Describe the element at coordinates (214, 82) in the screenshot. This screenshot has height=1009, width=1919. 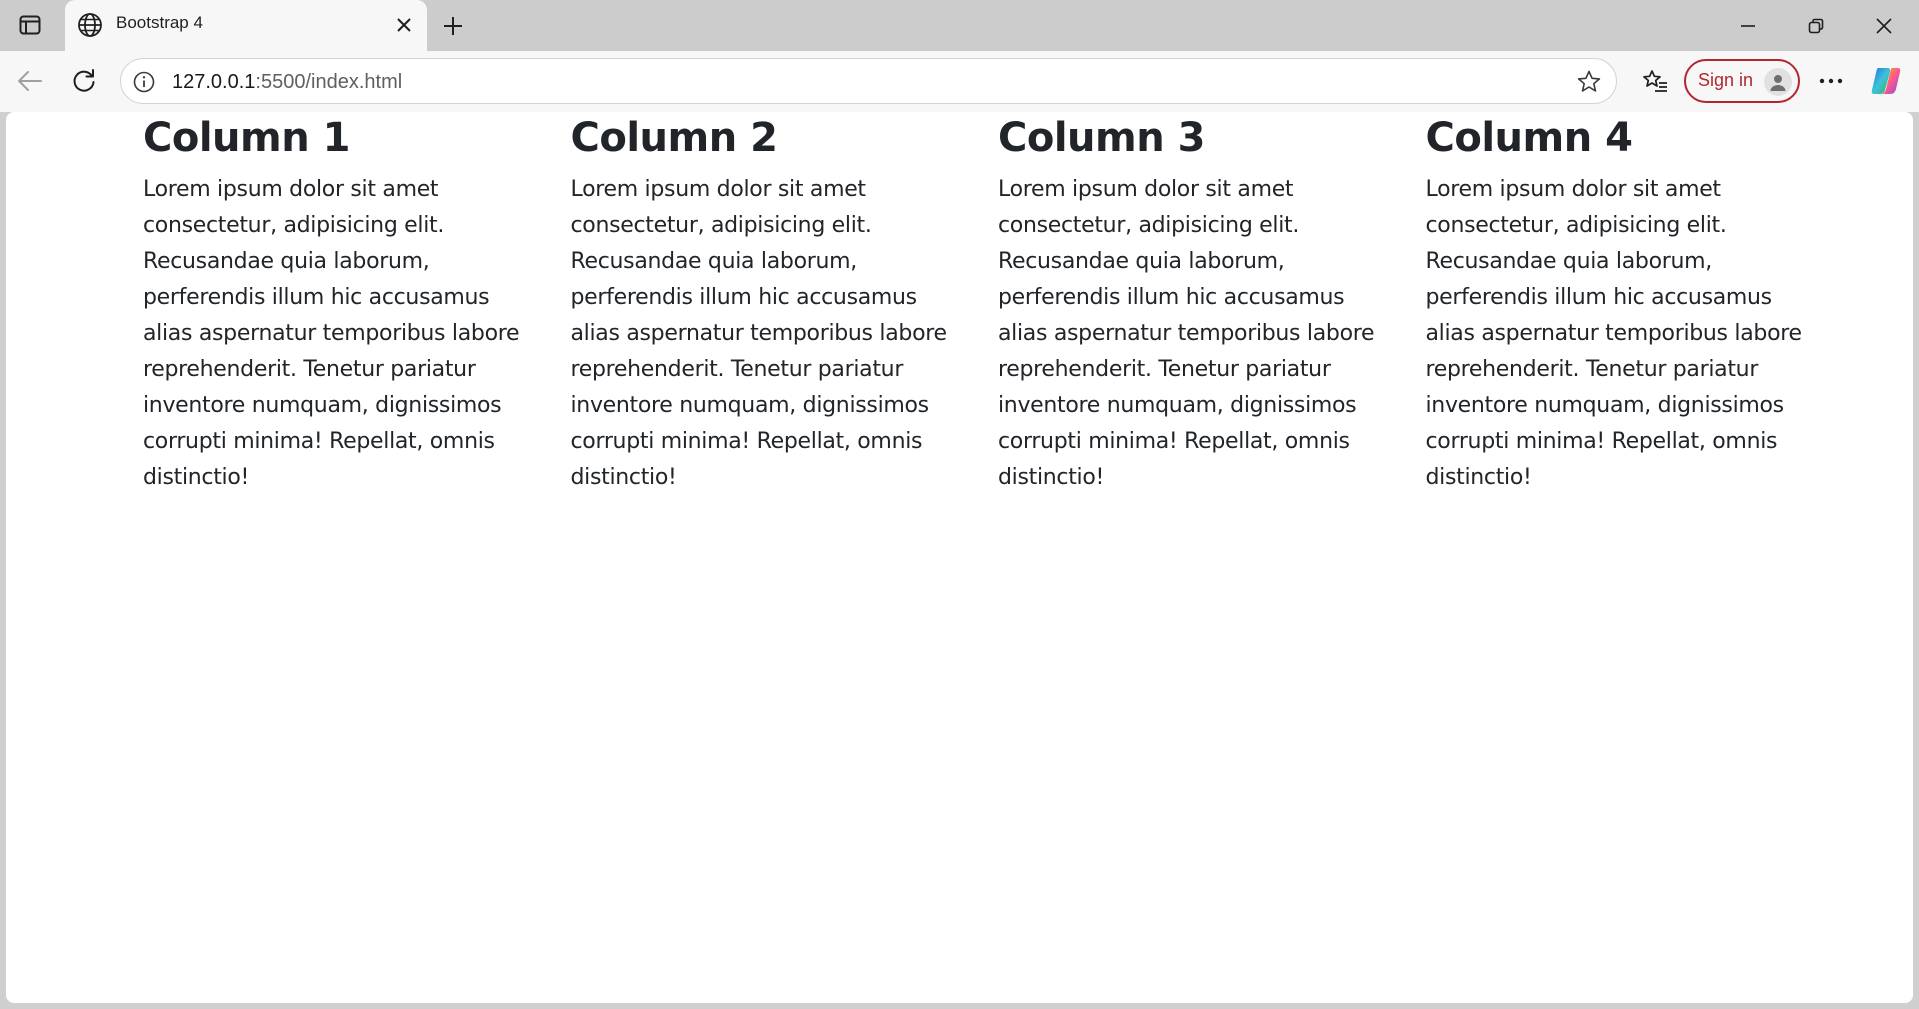
I see `url-host: 127.0.0.1` at that location.